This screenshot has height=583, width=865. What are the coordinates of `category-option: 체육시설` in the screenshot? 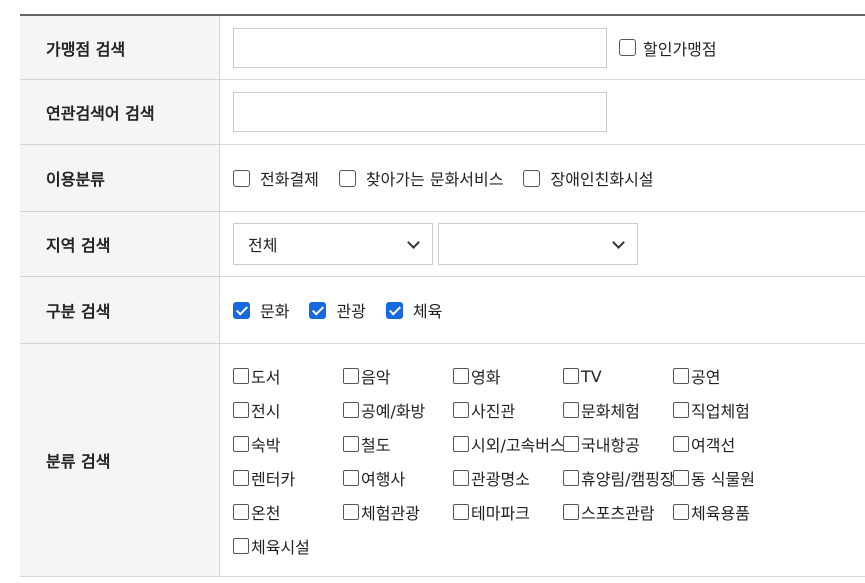 It's located at (288, 546).